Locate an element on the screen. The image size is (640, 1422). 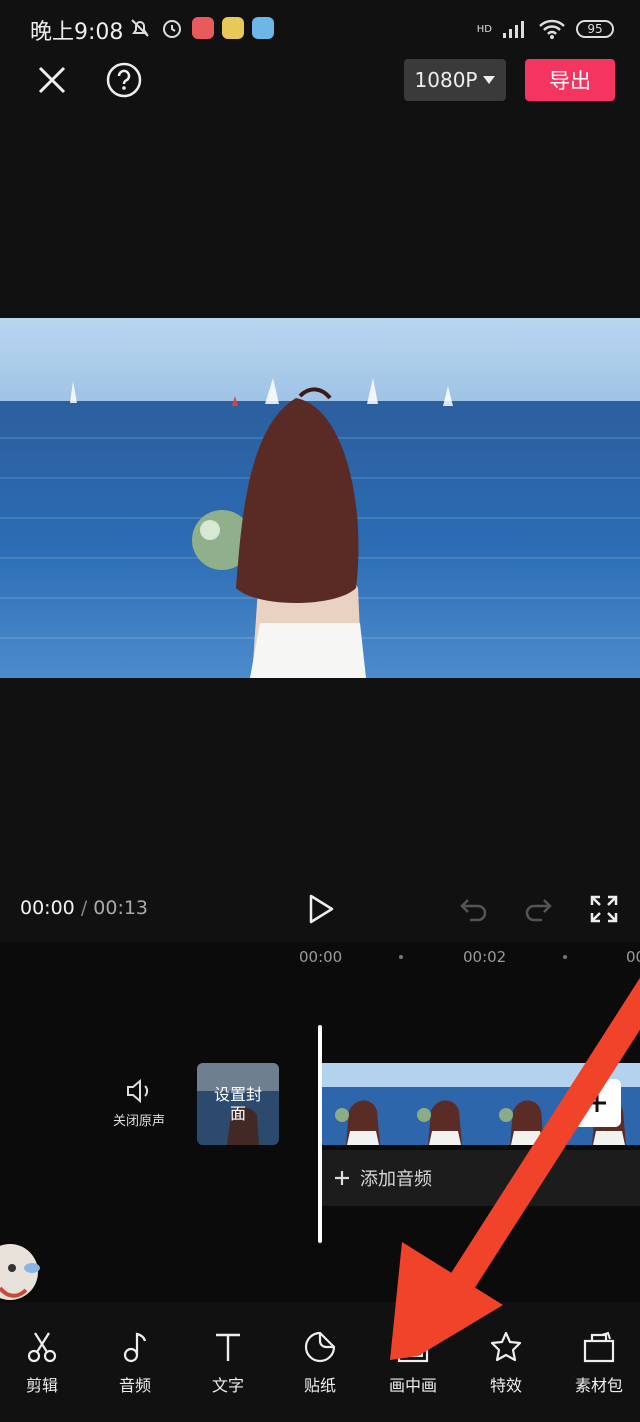
sticker-icon is located at coordinates (320, 1347).